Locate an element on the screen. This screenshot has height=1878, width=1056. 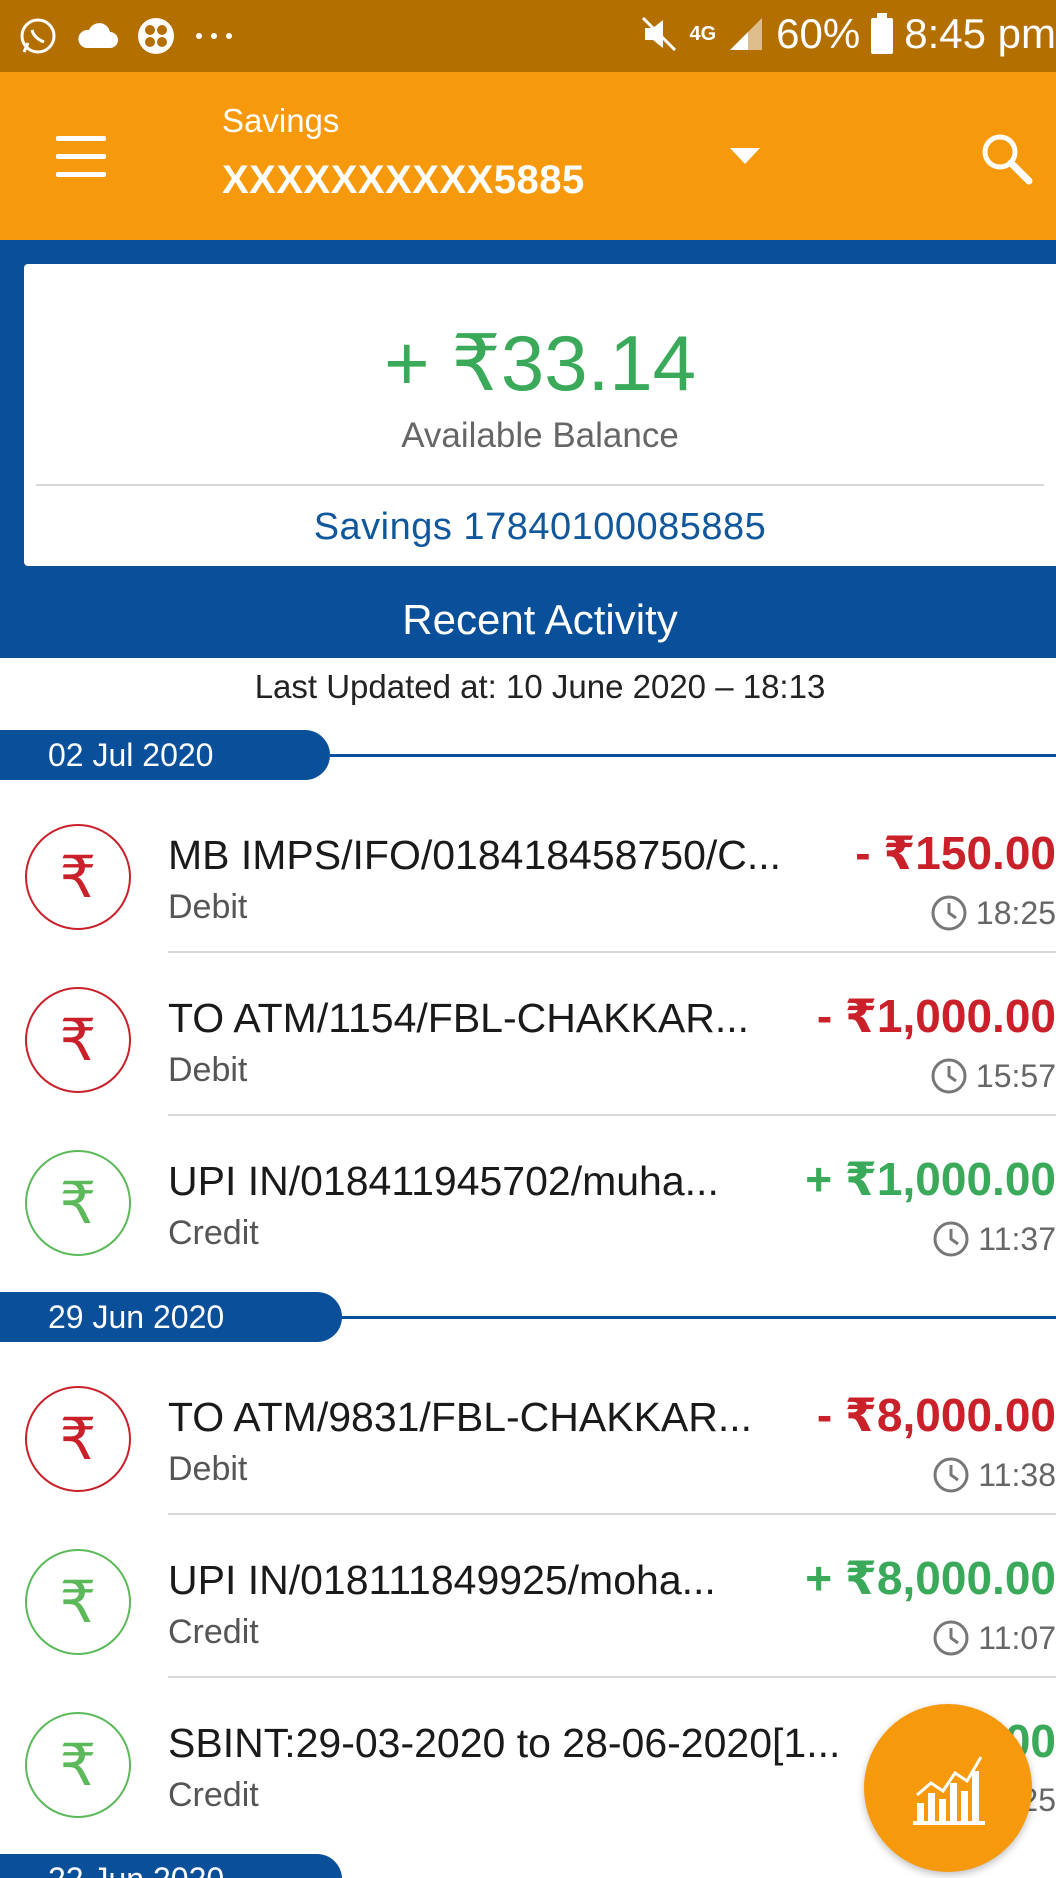
date-header: 02 Jul 2020 is located at coordinates (528, 755).